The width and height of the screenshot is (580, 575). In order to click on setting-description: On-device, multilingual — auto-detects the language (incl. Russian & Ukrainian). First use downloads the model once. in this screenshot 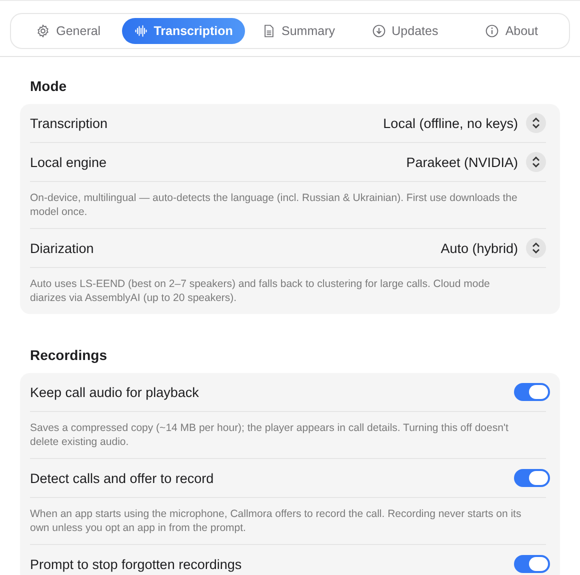, I will do `click(288, 204)`.